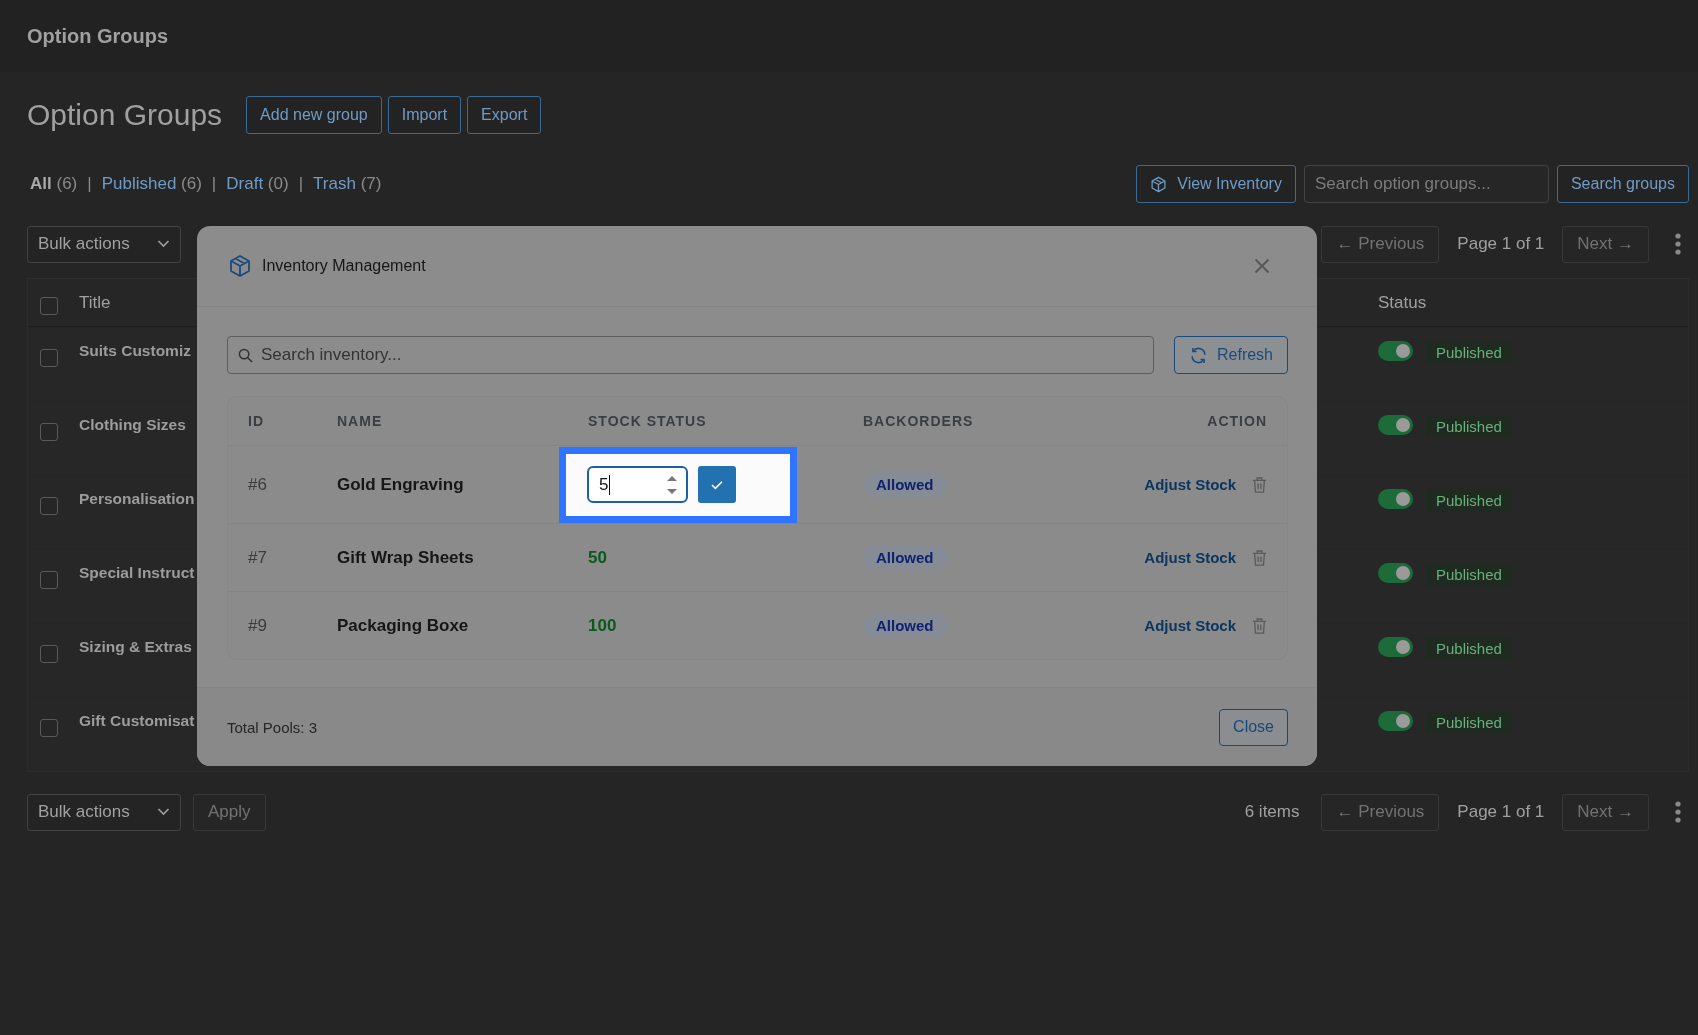  Describe the element at coordinates (648, 421) in the screenshot. I see `column-header: STOCK STATUS` at that location.